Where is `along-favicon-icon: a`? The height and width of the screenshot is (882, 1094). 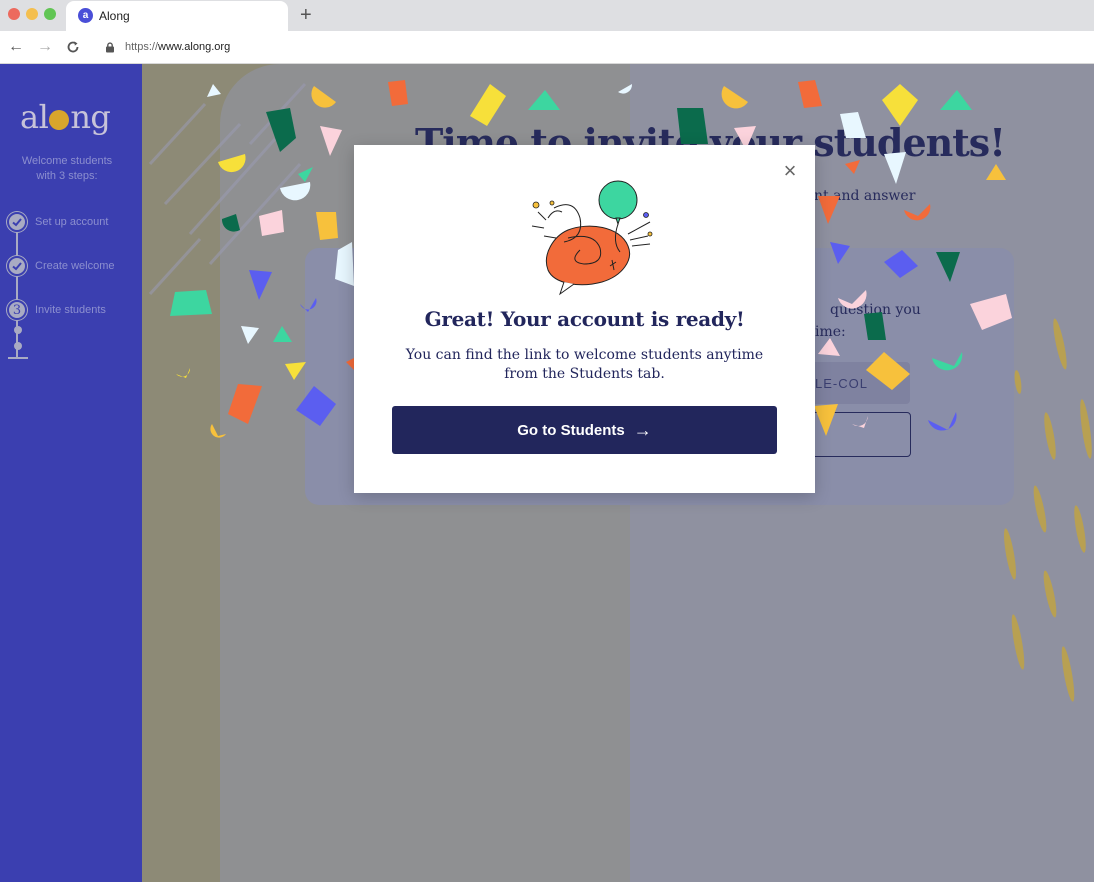
along-favicon-icon: a is located at coordinates (85, 15).